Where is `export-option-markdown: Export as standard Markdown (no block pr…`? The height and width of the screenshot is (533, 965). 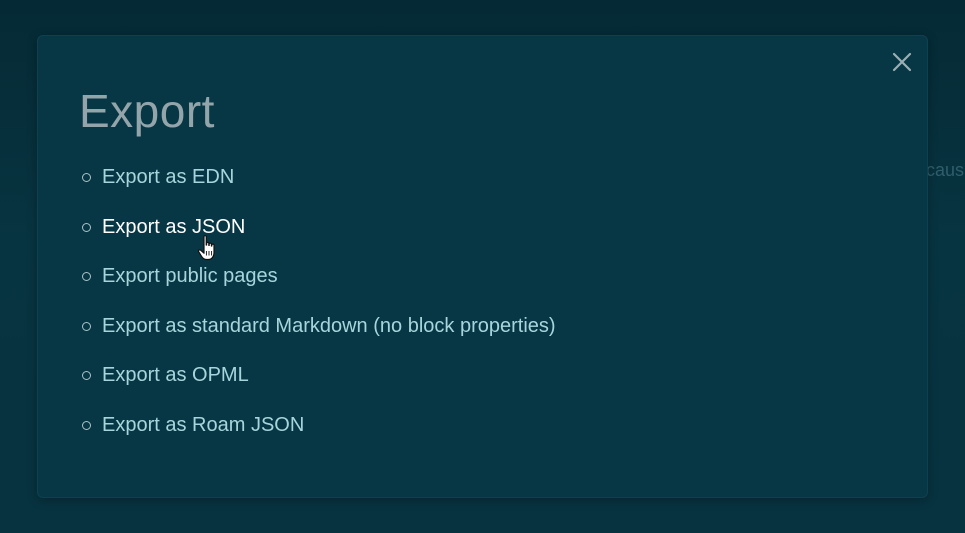 export-option-markdown: Export as standard Markdown (no block pr… is located at coordinates (319, 338).